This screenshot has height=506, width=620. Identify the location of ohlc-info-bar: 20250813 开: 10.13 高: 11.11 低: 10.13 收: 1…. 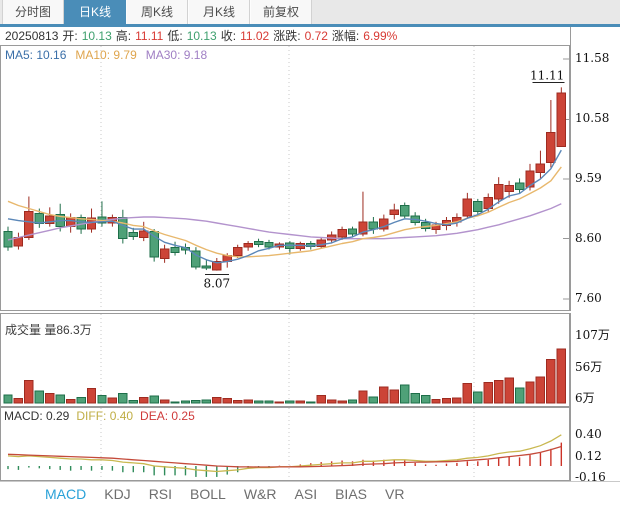
(310, 36).